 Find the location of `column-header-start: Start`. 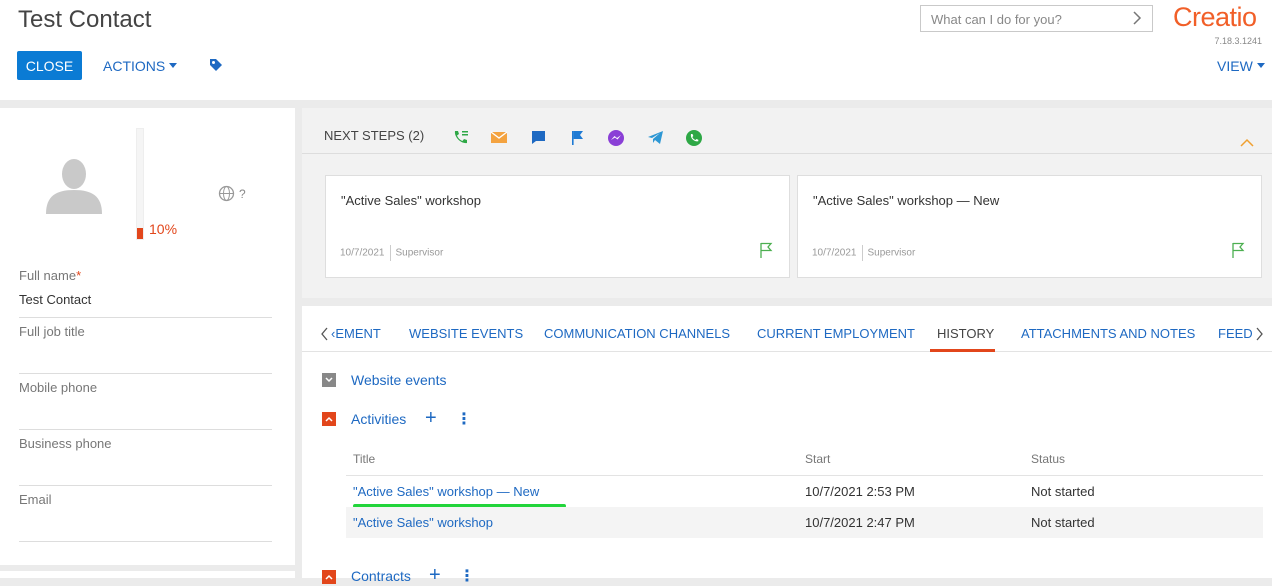

column-header-start: Start is located at coordinates (817, 459).